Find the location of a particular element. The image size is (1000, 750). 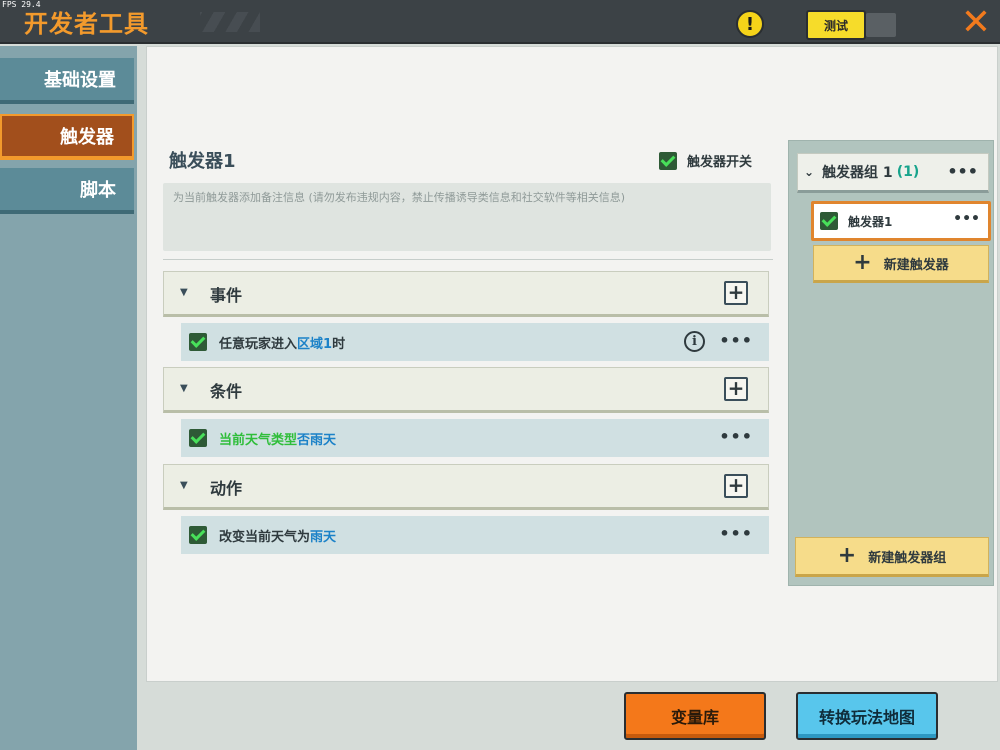

section-condition-header: ▼ 条件 + is located at coordinates (466, 390).